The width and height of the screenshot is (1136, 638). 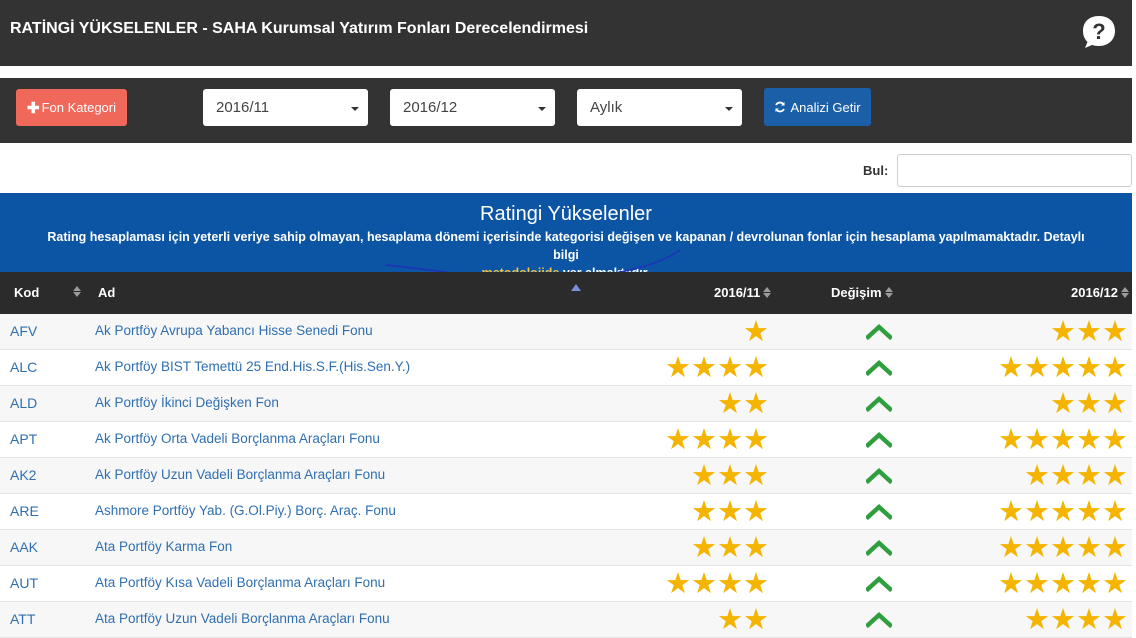 What do you see at coordinates (566, 293) in the screenshot?
I see `table-header: Kod Ad 2016/11 Değişim 2016/12` at bounding box center [566, 293].